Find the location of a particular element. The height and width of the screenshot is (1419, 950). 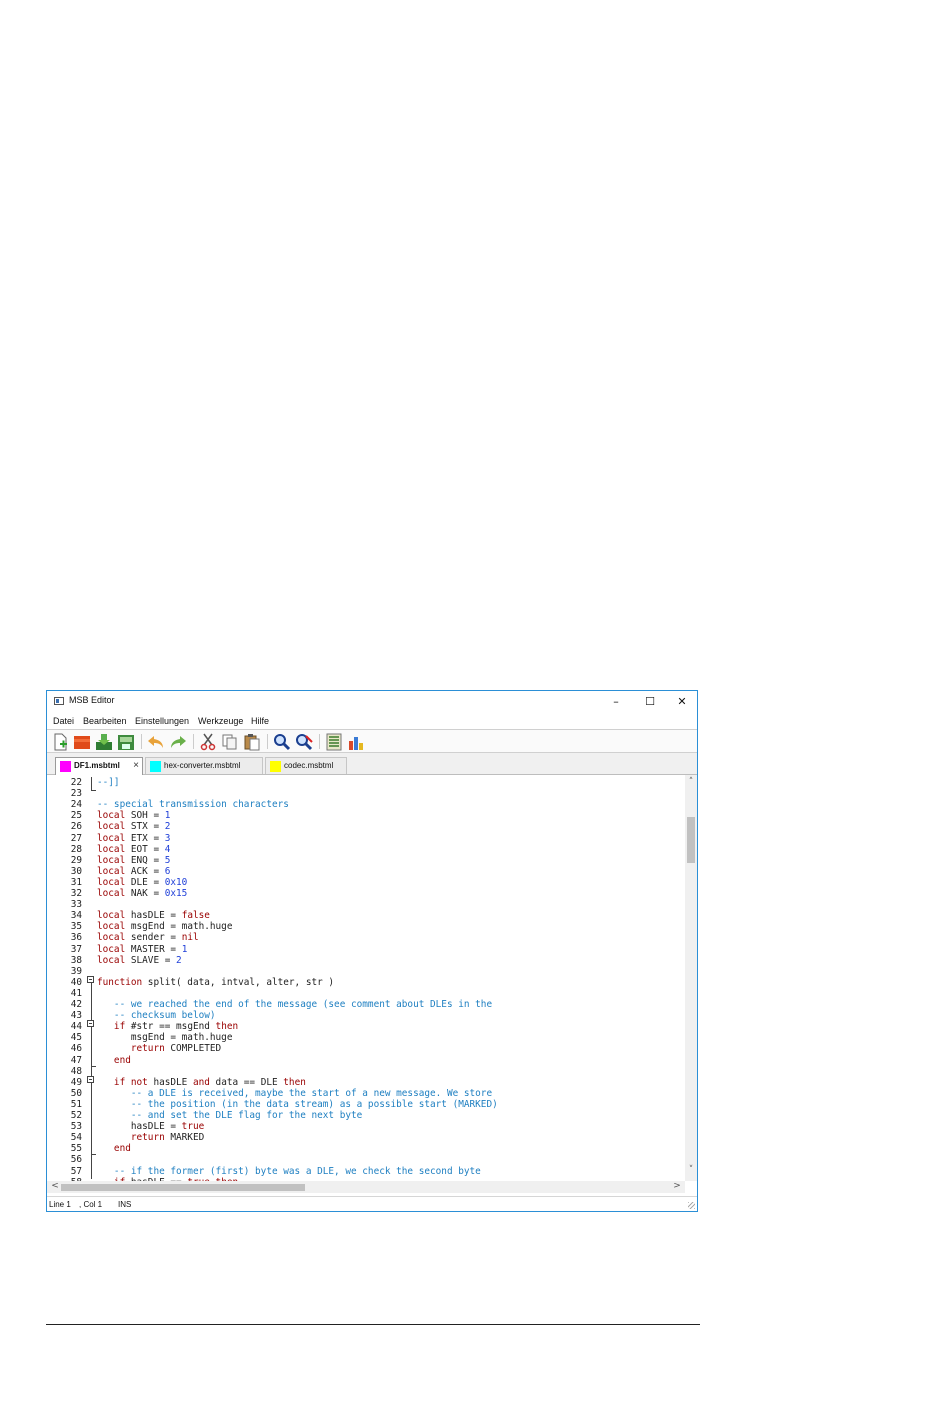

horizontal-scroll-thumb is located at coordinates (183, 1187).